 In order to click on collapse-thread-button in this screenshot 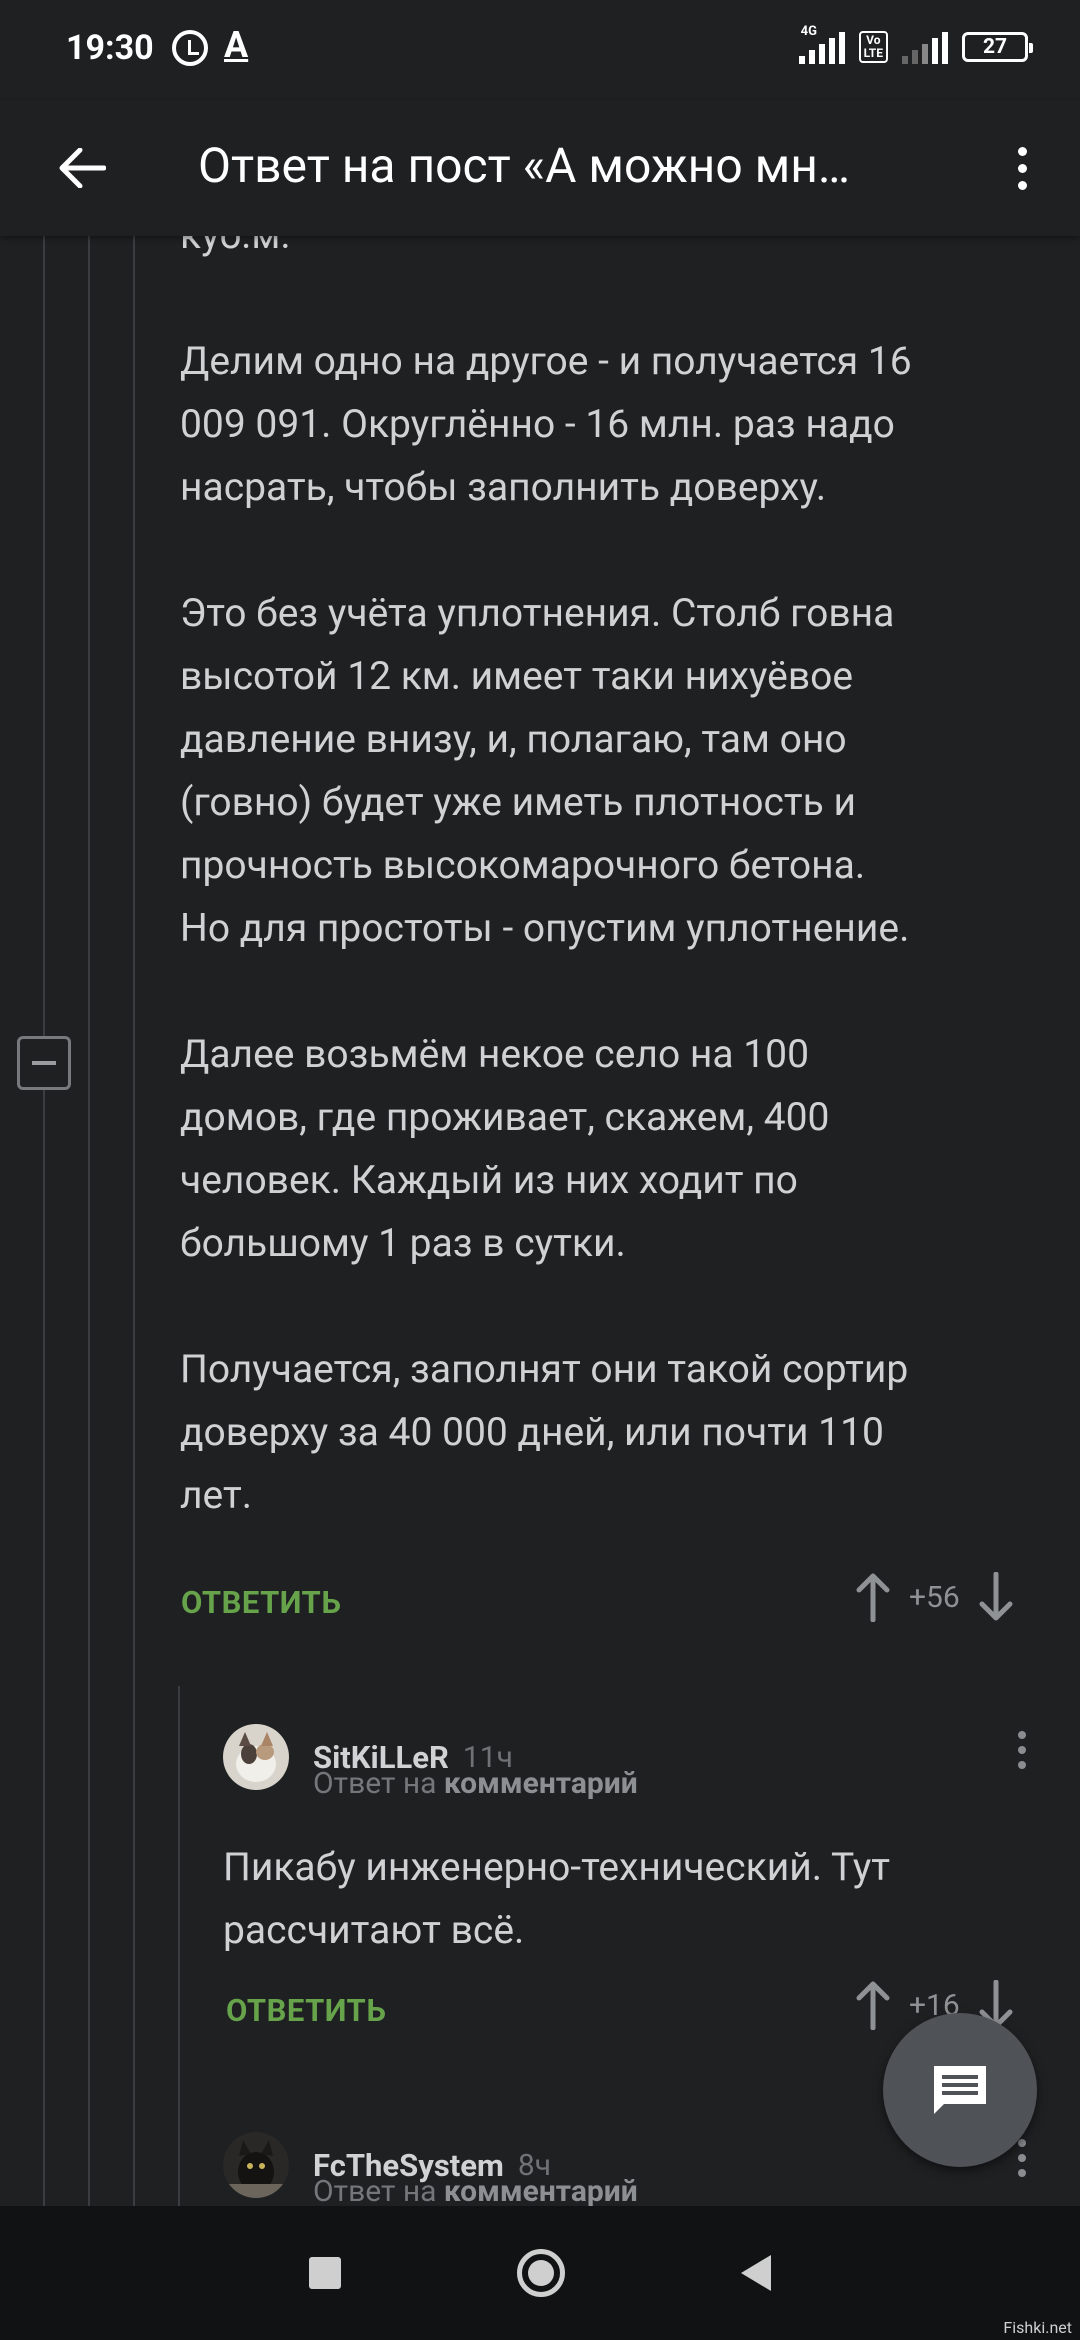, I will do `click(44, 1063)`.